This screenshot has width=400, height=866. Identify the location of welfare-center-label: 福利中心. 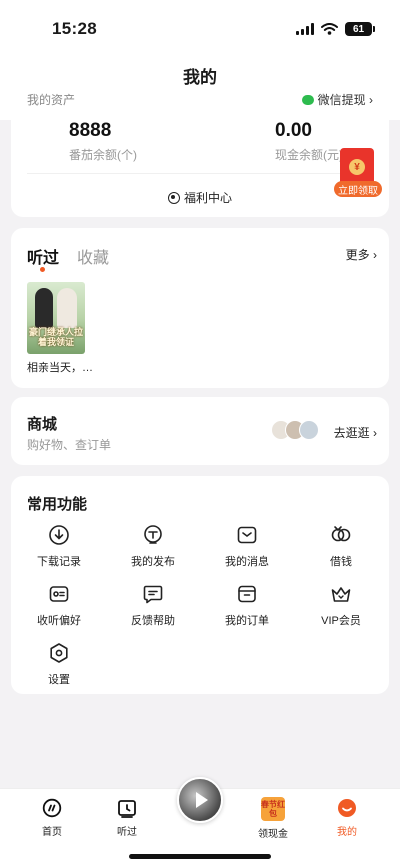
(207, 198).